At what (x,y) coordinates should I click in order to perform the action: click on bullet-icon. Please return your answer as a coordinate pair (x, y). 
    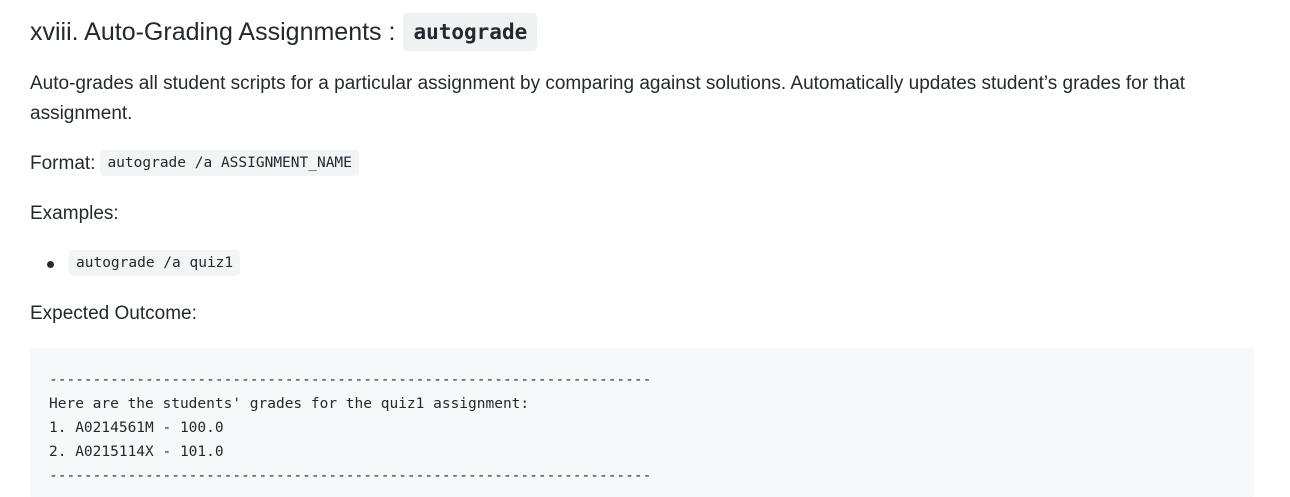
    Looking at the image, I should click on (50, 264).